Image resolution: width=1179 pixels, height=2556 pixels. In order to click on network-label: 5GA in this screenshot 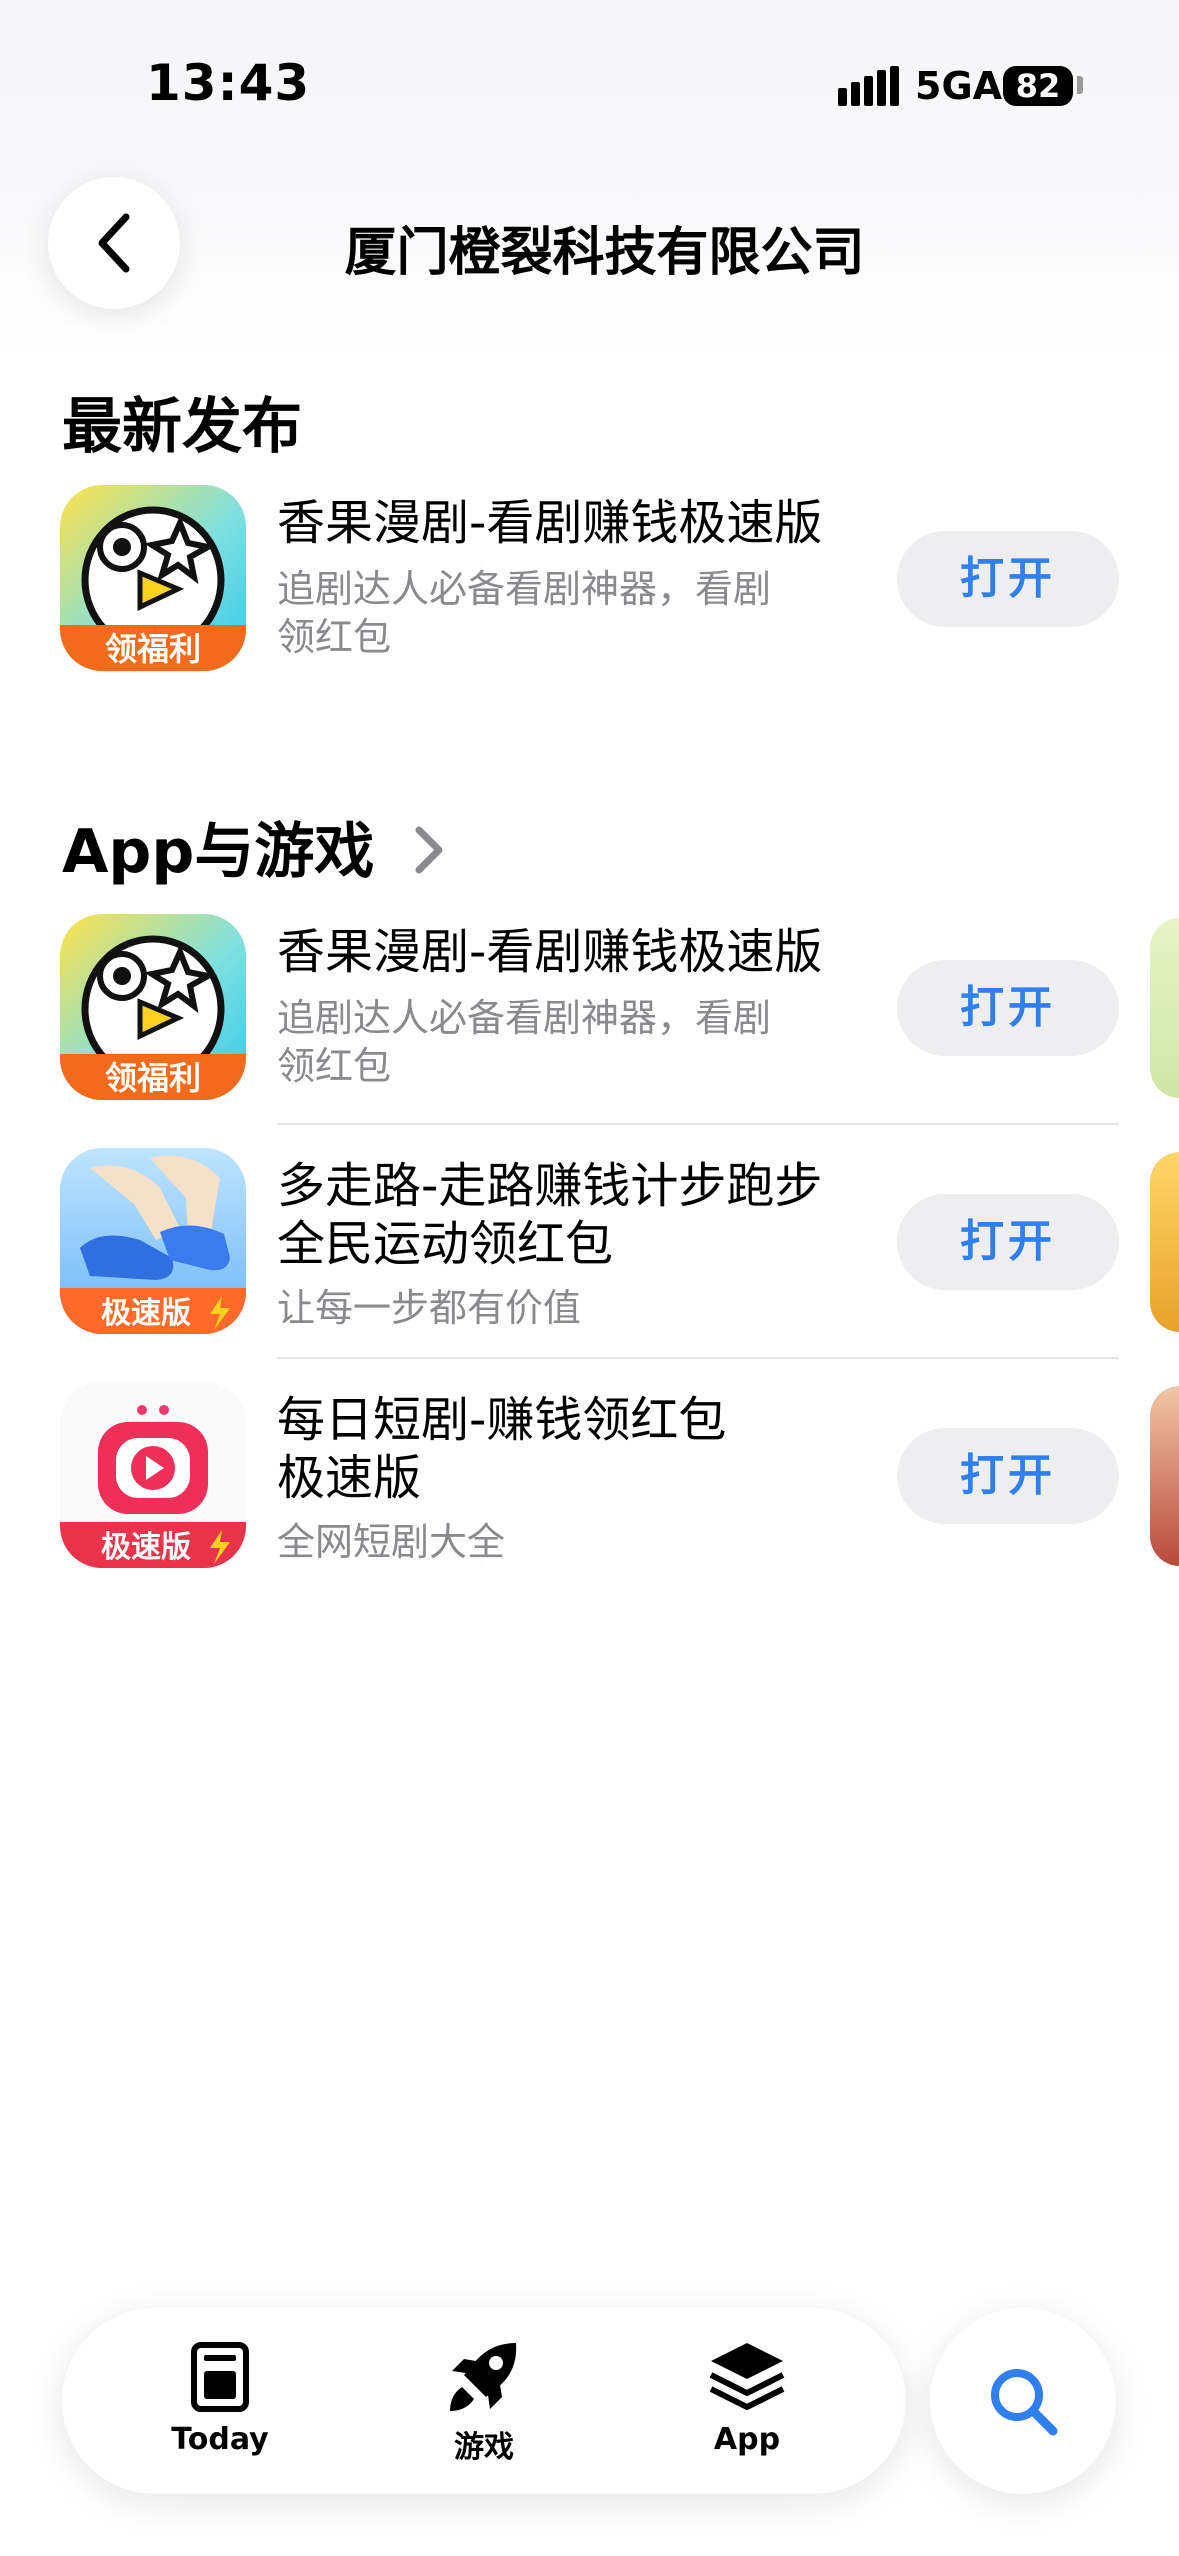, I will do `click(959, 86)`.